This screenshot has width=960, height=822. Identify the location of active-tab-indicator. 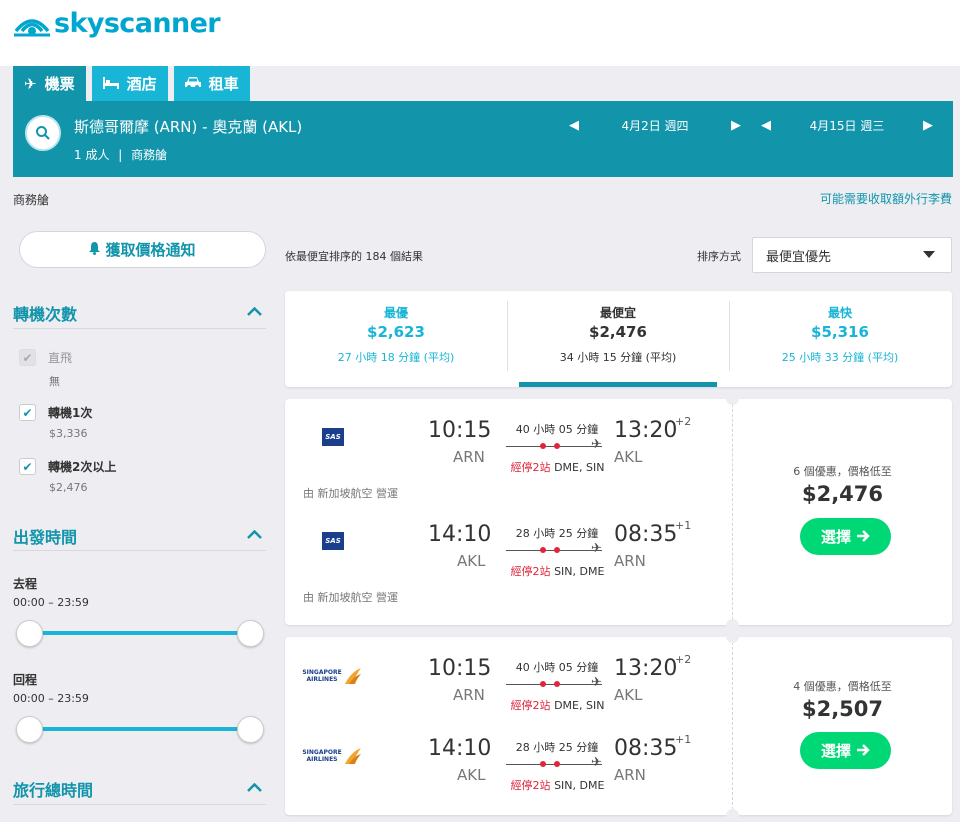
(618, 384).